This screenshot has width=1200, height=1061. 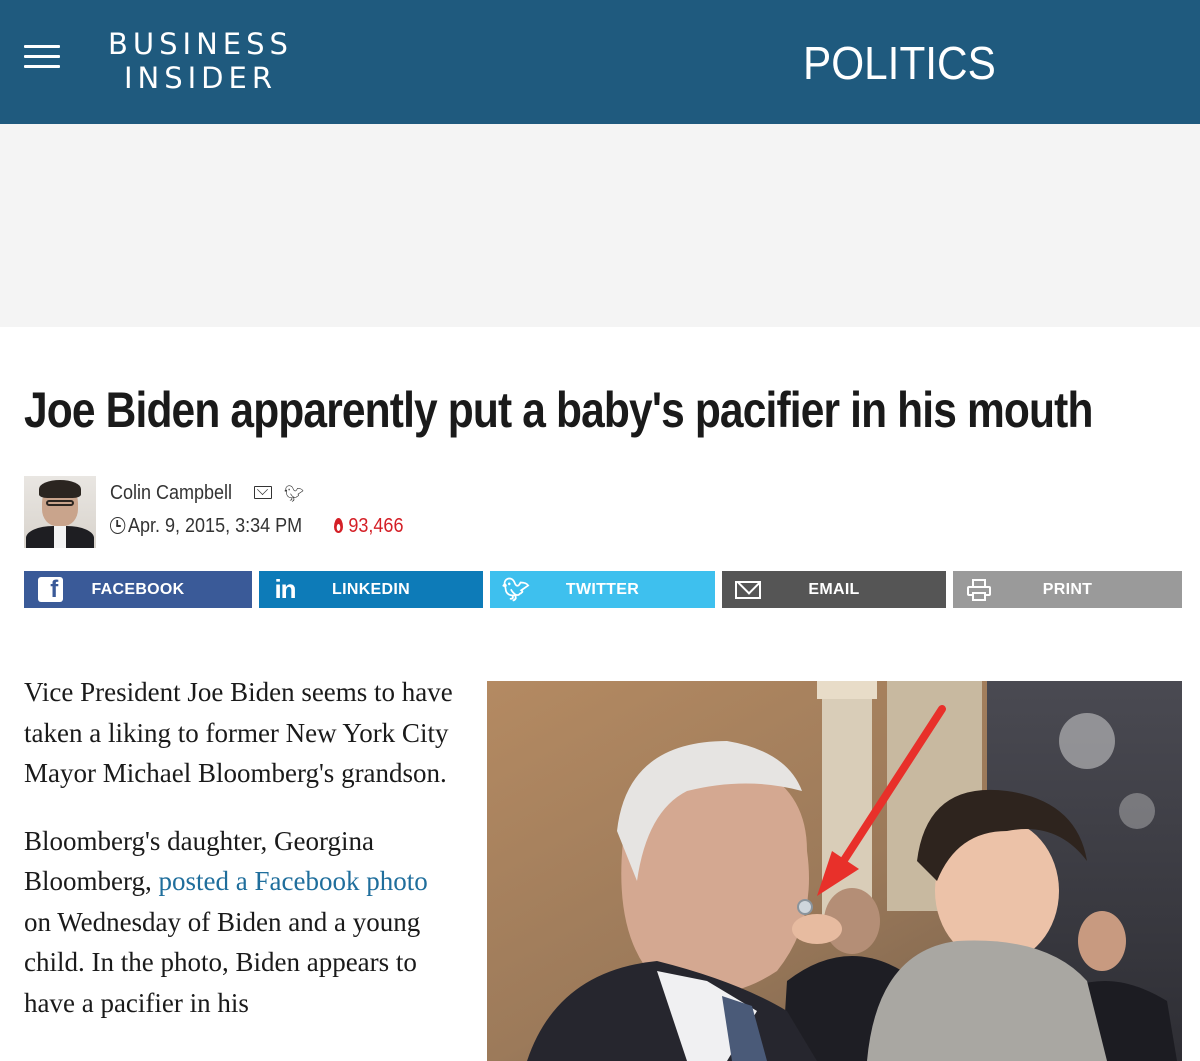 What do you see at coordinates (118, 525) in the screenshot?
I see `clock-icon` at bounding box center [118, 525].